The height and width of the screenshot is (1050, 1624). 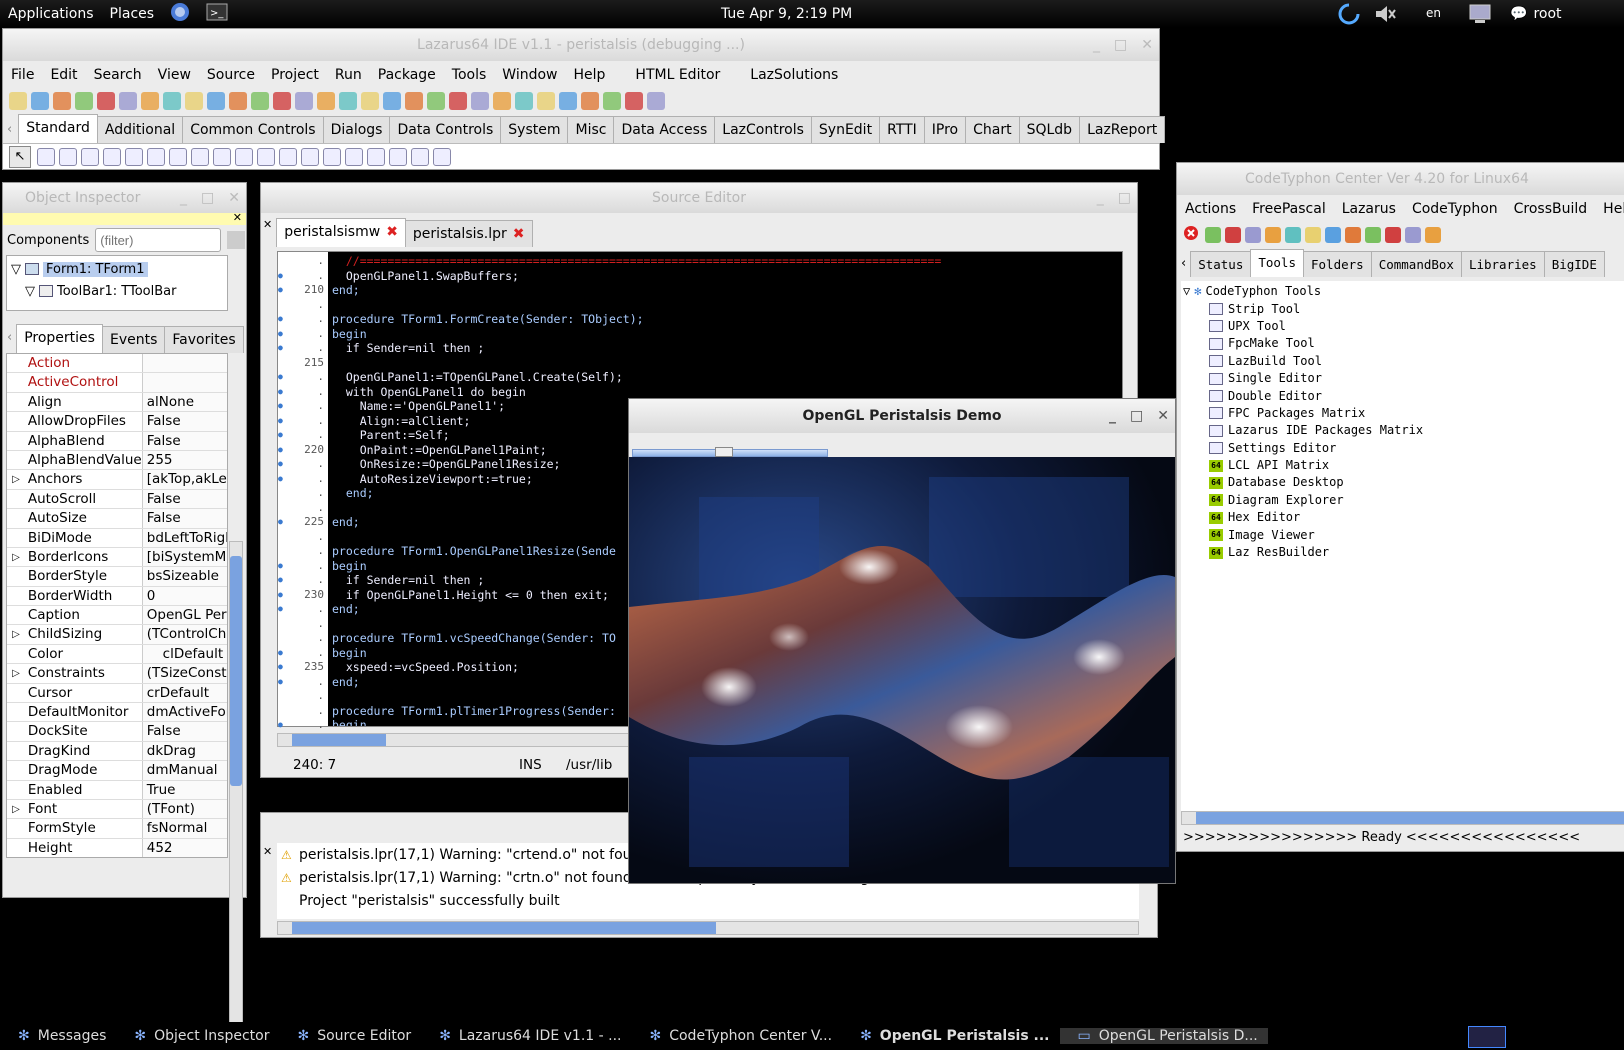 I want to click on code-line, so click(x=727, y=363).